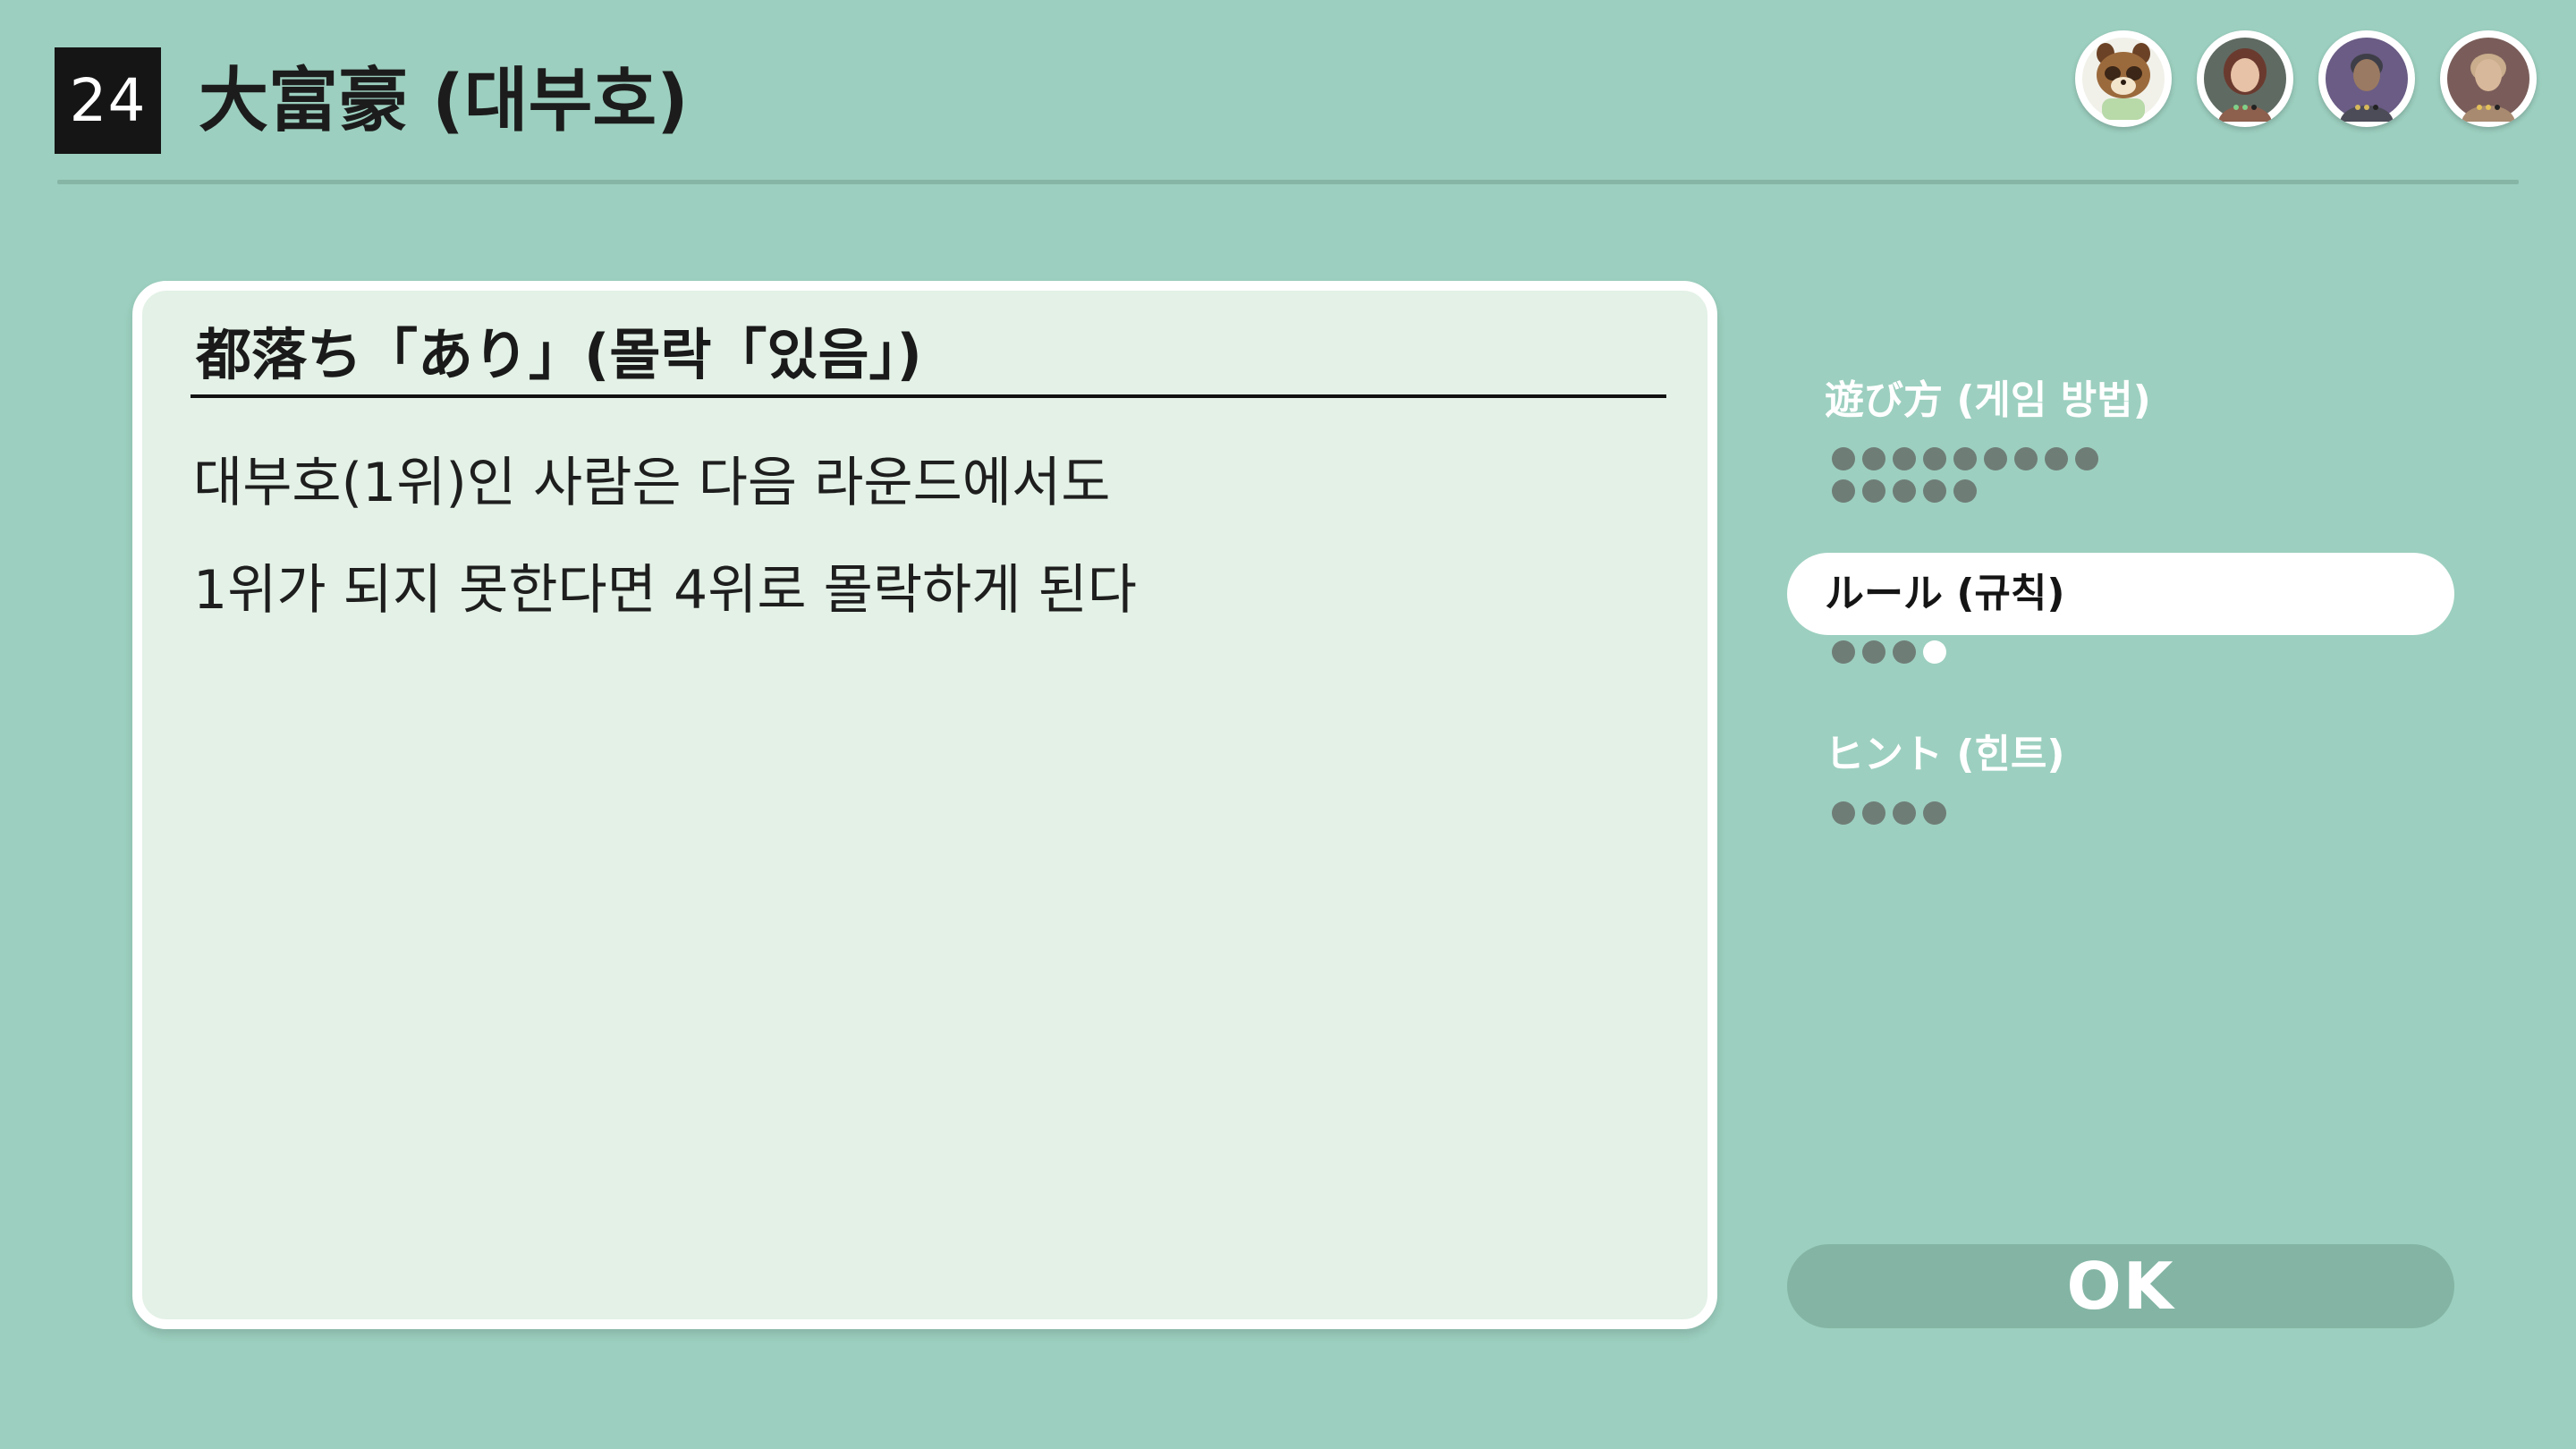 This screenshot has height=1449, width=2576. I want to click on rule-text-line: 1위가 되지 못한다면 4위로 몰락하게 된다, so click(665, 590).